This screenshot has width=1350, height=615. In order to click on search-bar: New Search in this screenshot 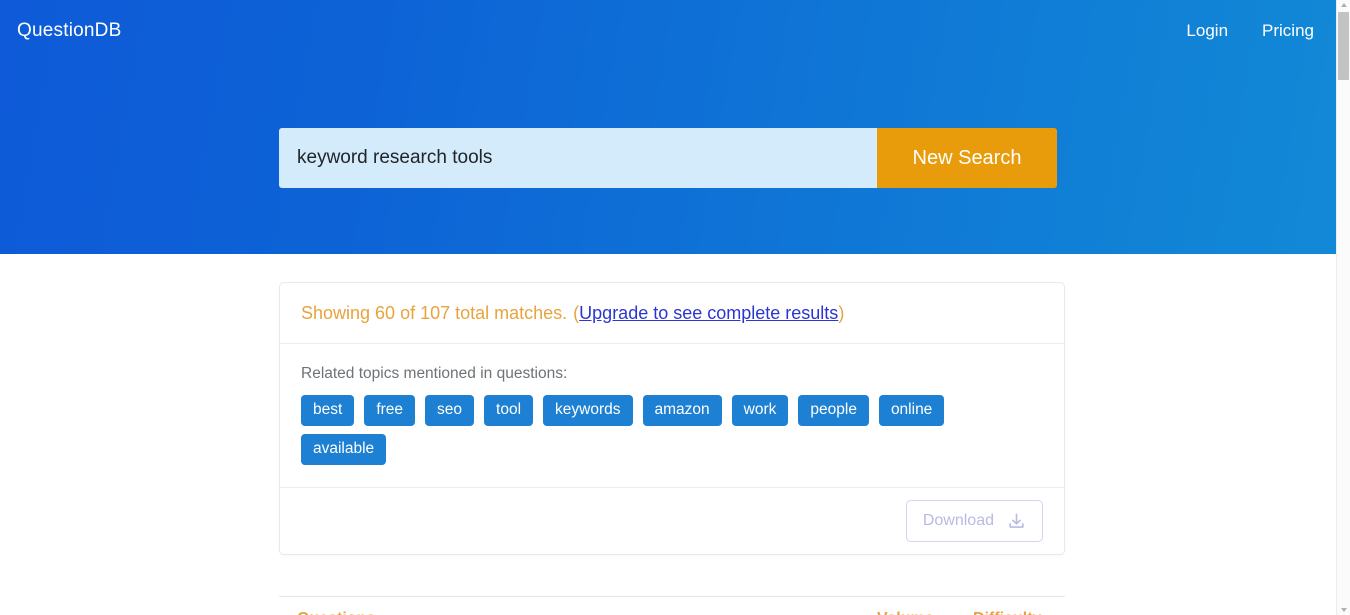, I will do `click(668, 158)`.